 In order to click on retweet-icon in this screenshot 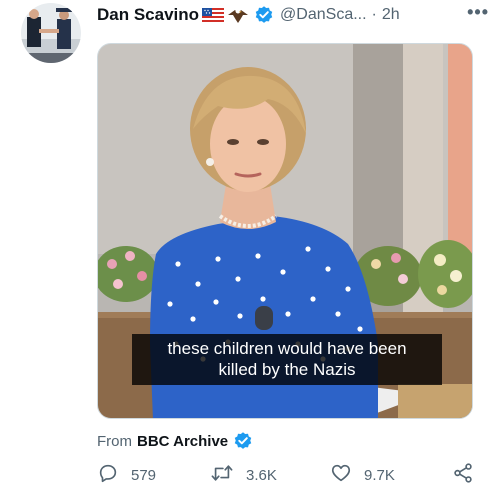, I will do `click(222, 475)`.